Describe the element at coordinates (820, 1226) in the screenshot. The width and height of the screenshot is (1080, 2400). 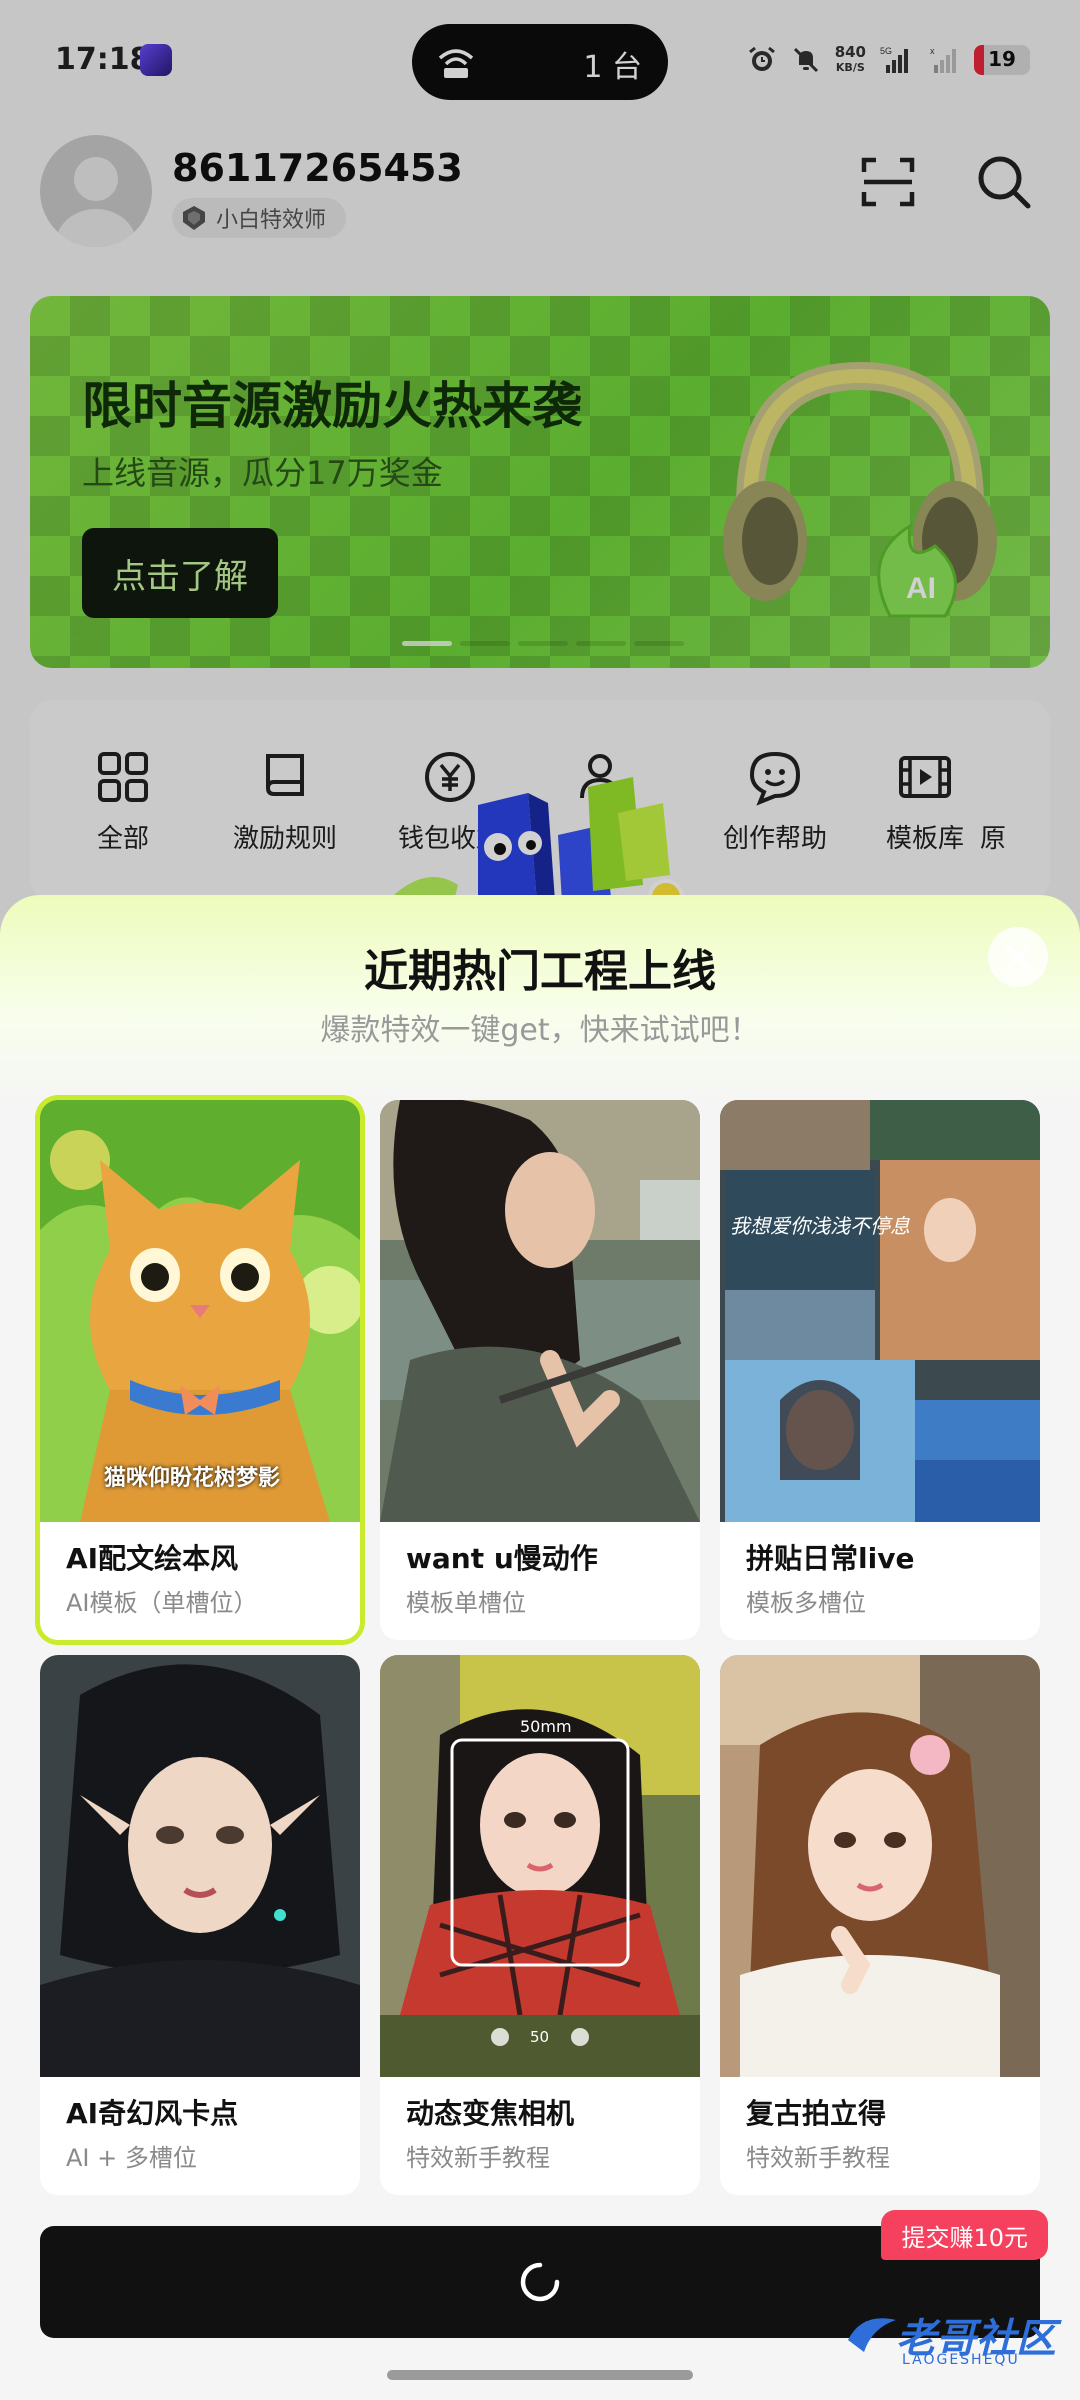
I see `thumbnail-caption: 我想爱你浅浅不停息` at that location.